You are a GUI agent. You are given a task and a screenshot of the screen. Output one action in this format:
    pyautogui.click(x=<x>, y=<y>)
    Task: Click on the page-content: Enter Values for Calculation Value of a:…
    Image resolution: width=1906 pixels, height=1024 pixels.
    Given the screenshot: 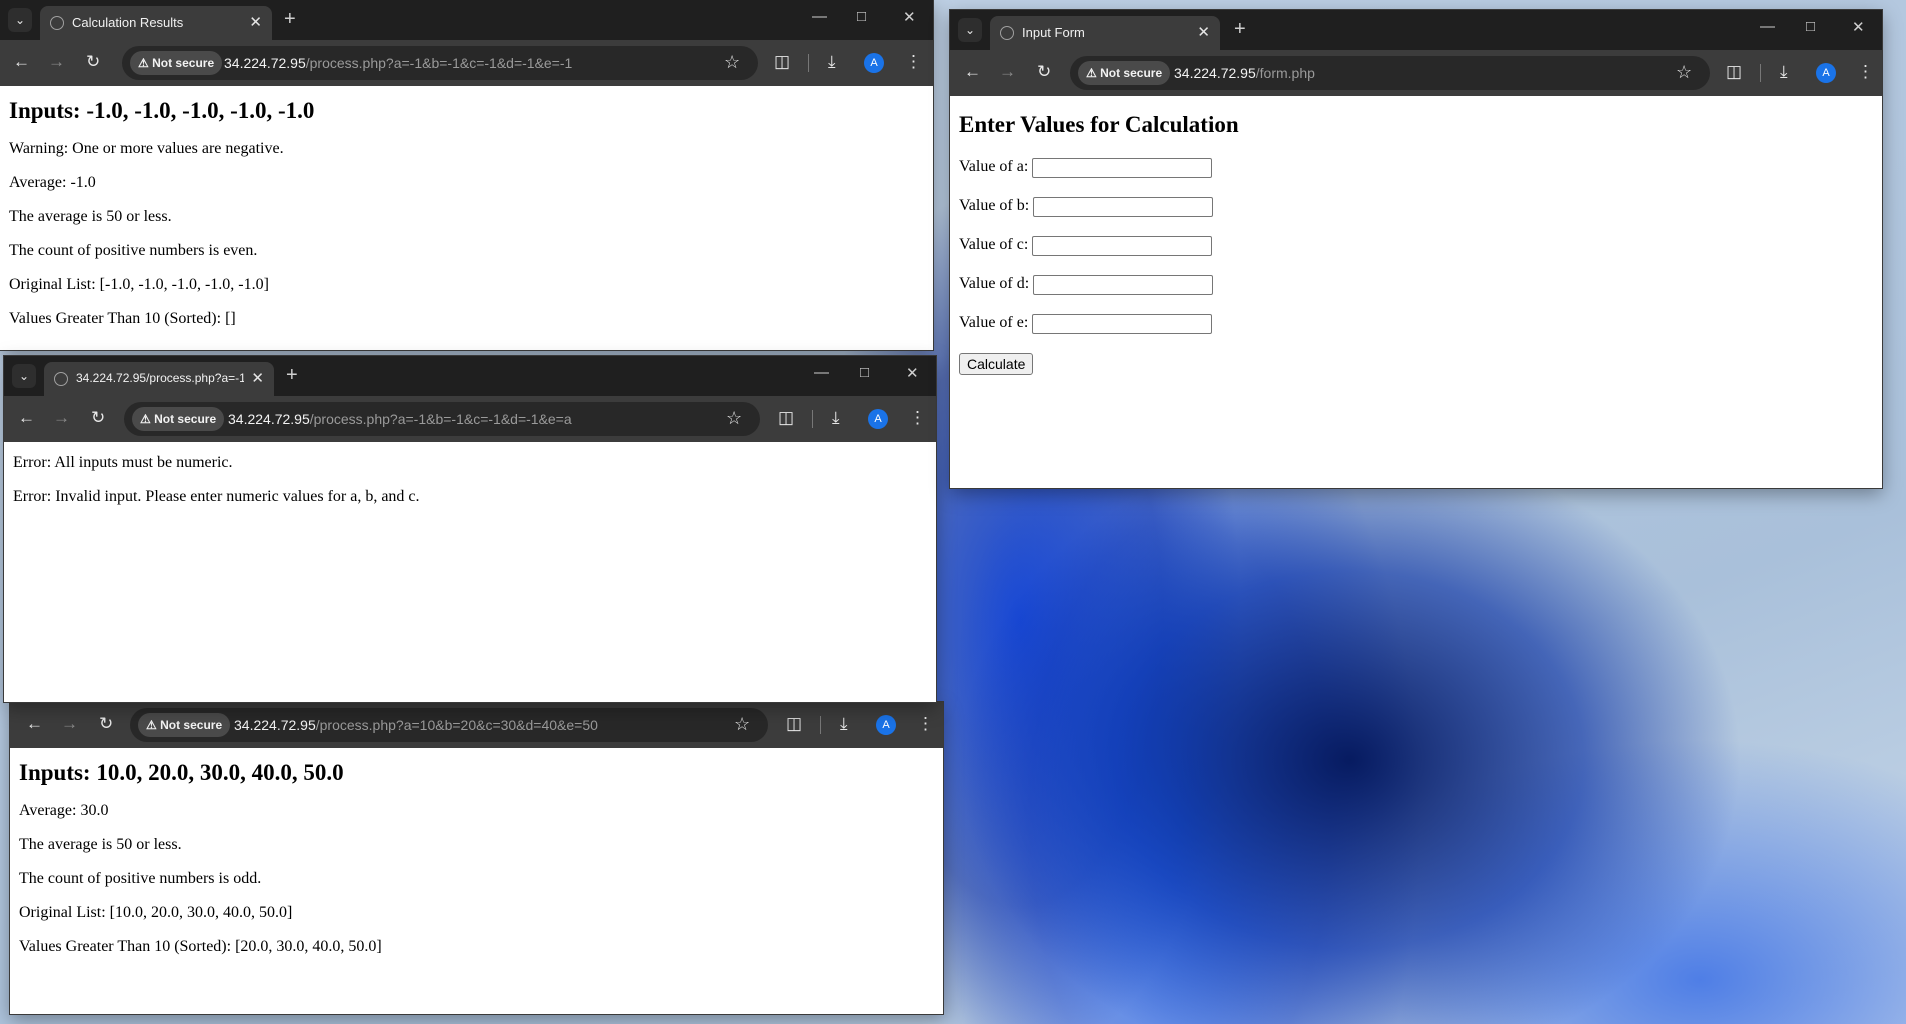 What is the action you would take?
    pyautogui.click(x=1416, y=237)
    